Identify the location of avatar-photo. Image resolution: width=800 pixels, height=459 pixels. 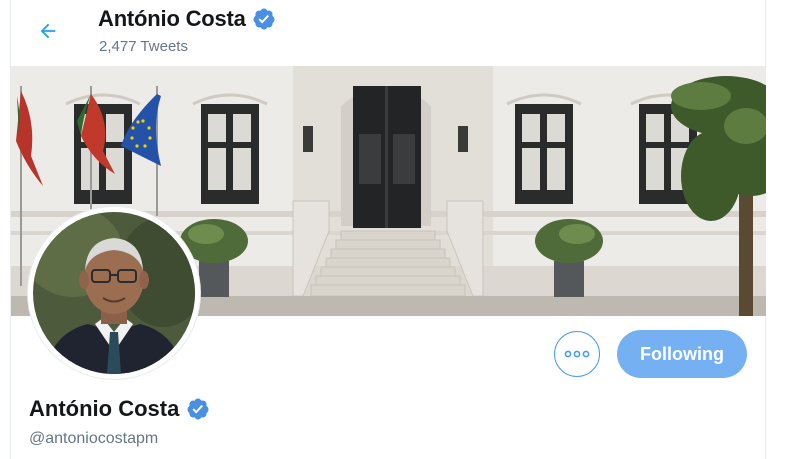
(114, 293).